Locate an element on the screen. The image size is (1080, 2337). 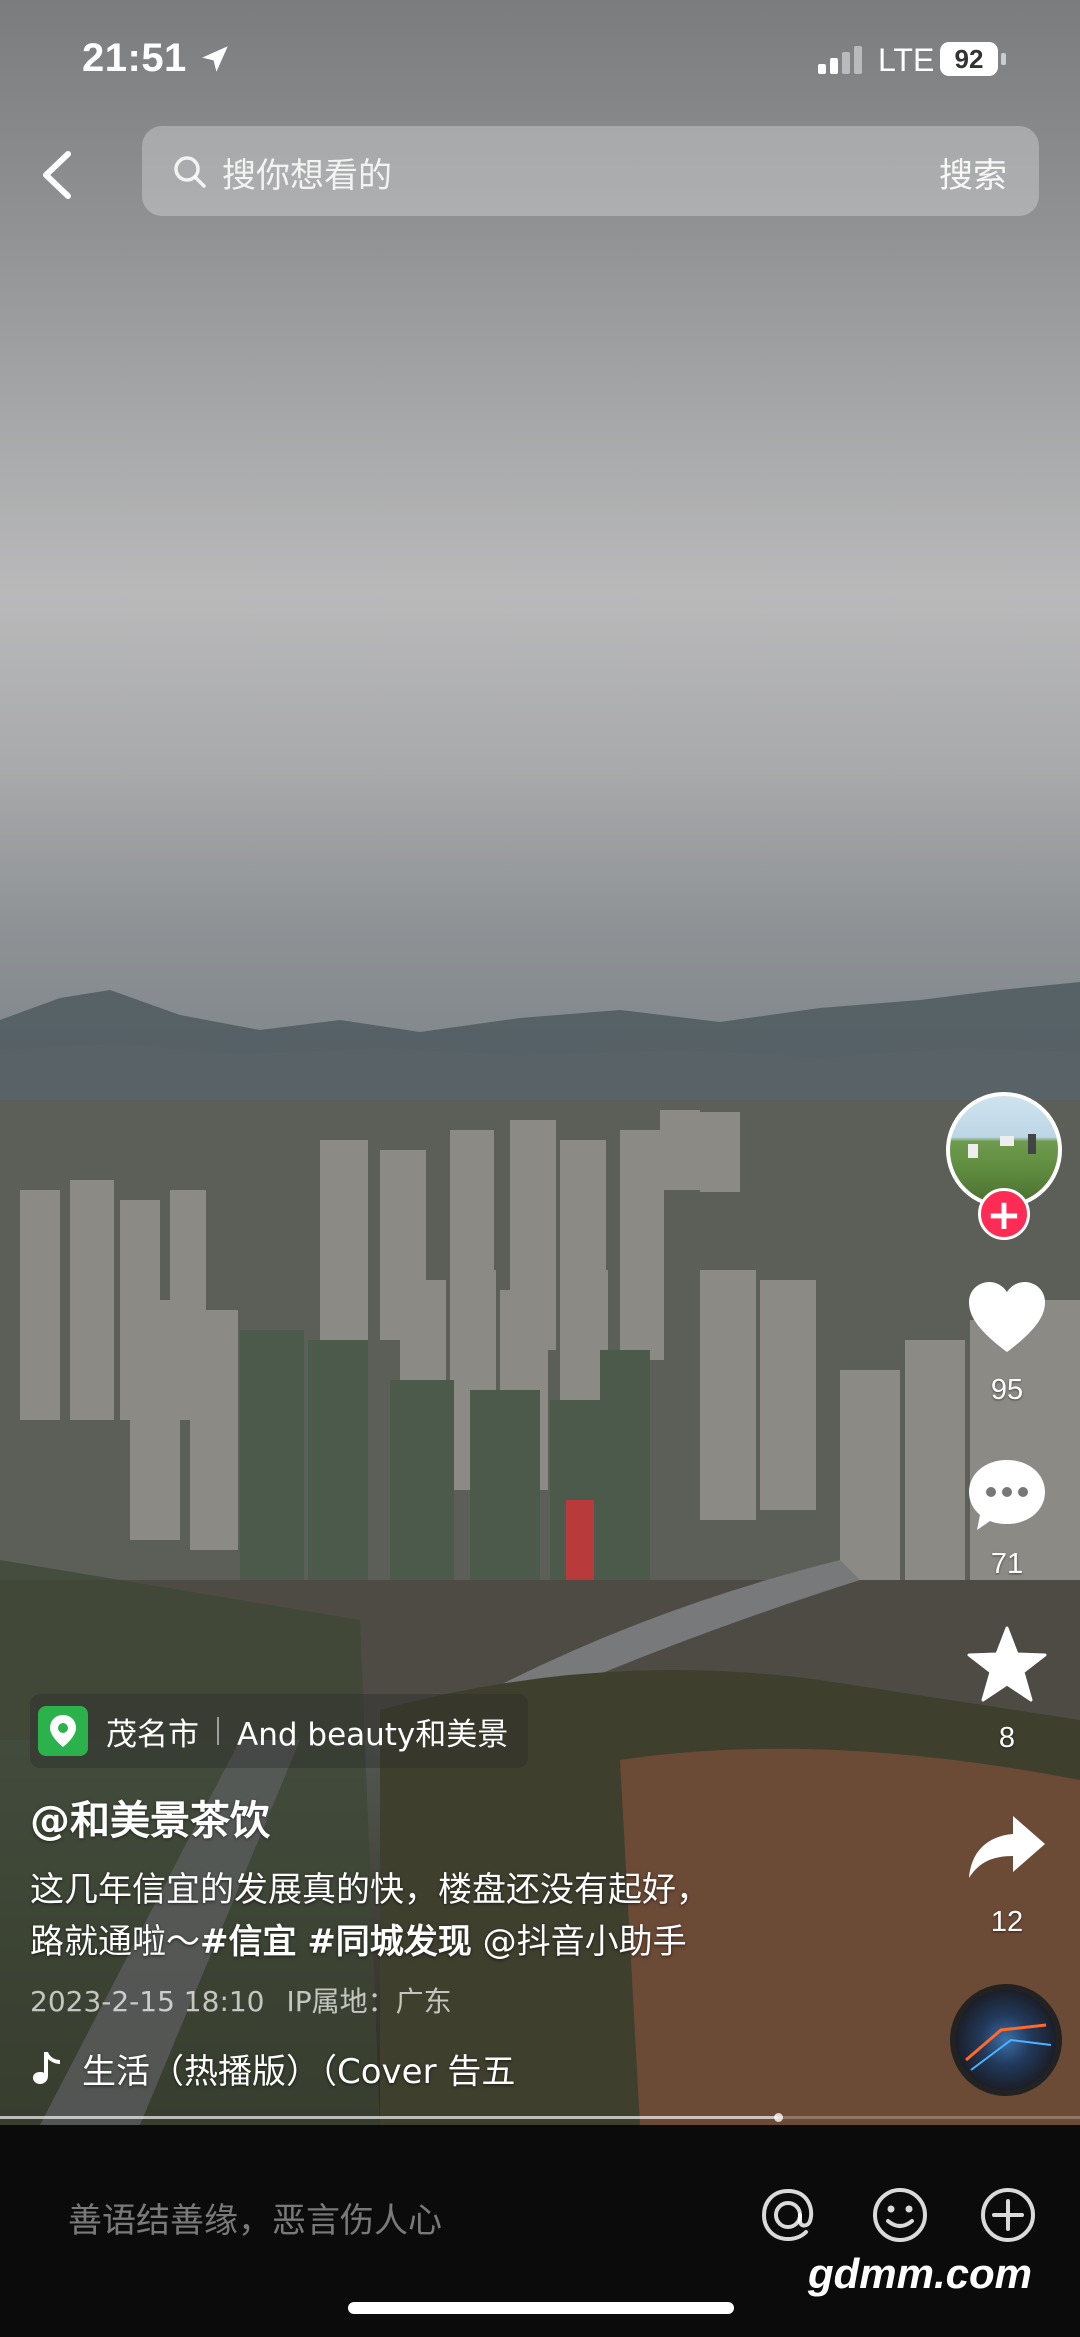
poi-tag: 茂名市 And beauty和美景 is located at coordinates (279, 1731).